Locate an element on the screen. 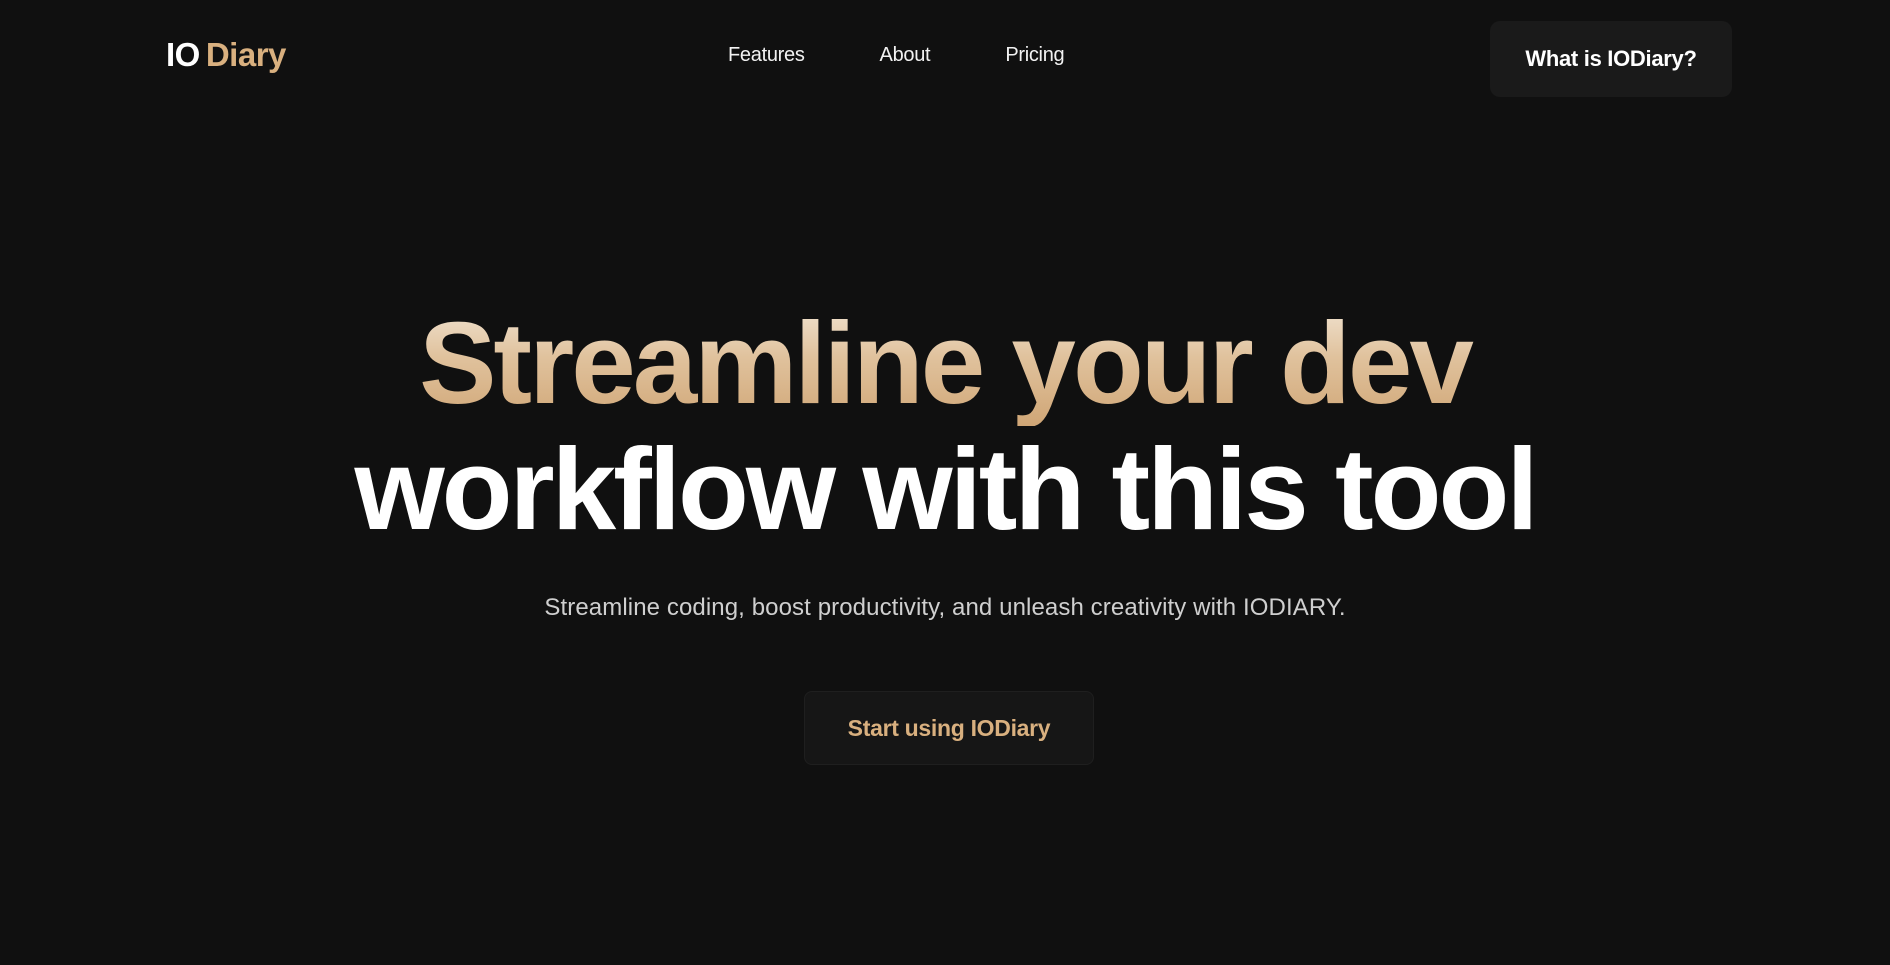 The height and width of the screenshot is (965, 1890). what-is-iodiary-button: What is IODiary? is located at coordinates (1611, 59).